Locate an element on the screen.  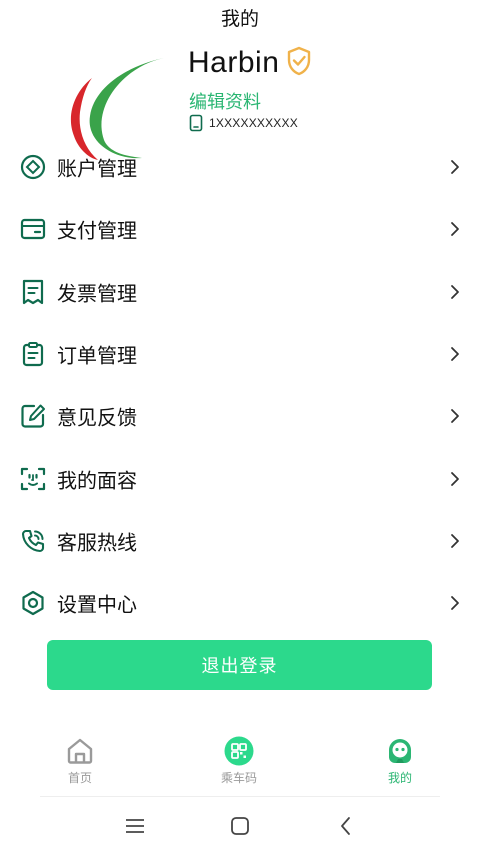
phone-call-icon is located at coordinates (33, 540).